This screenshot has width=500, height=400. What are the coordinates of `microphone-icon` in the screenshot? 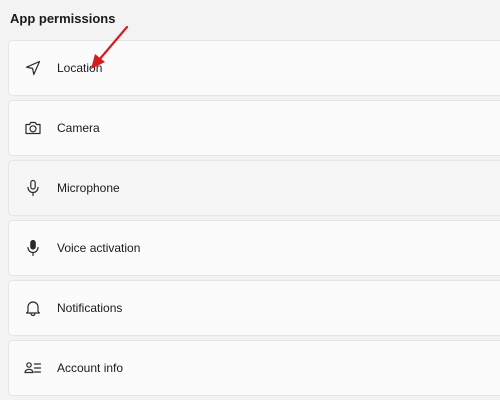 It's located at (33, 188).